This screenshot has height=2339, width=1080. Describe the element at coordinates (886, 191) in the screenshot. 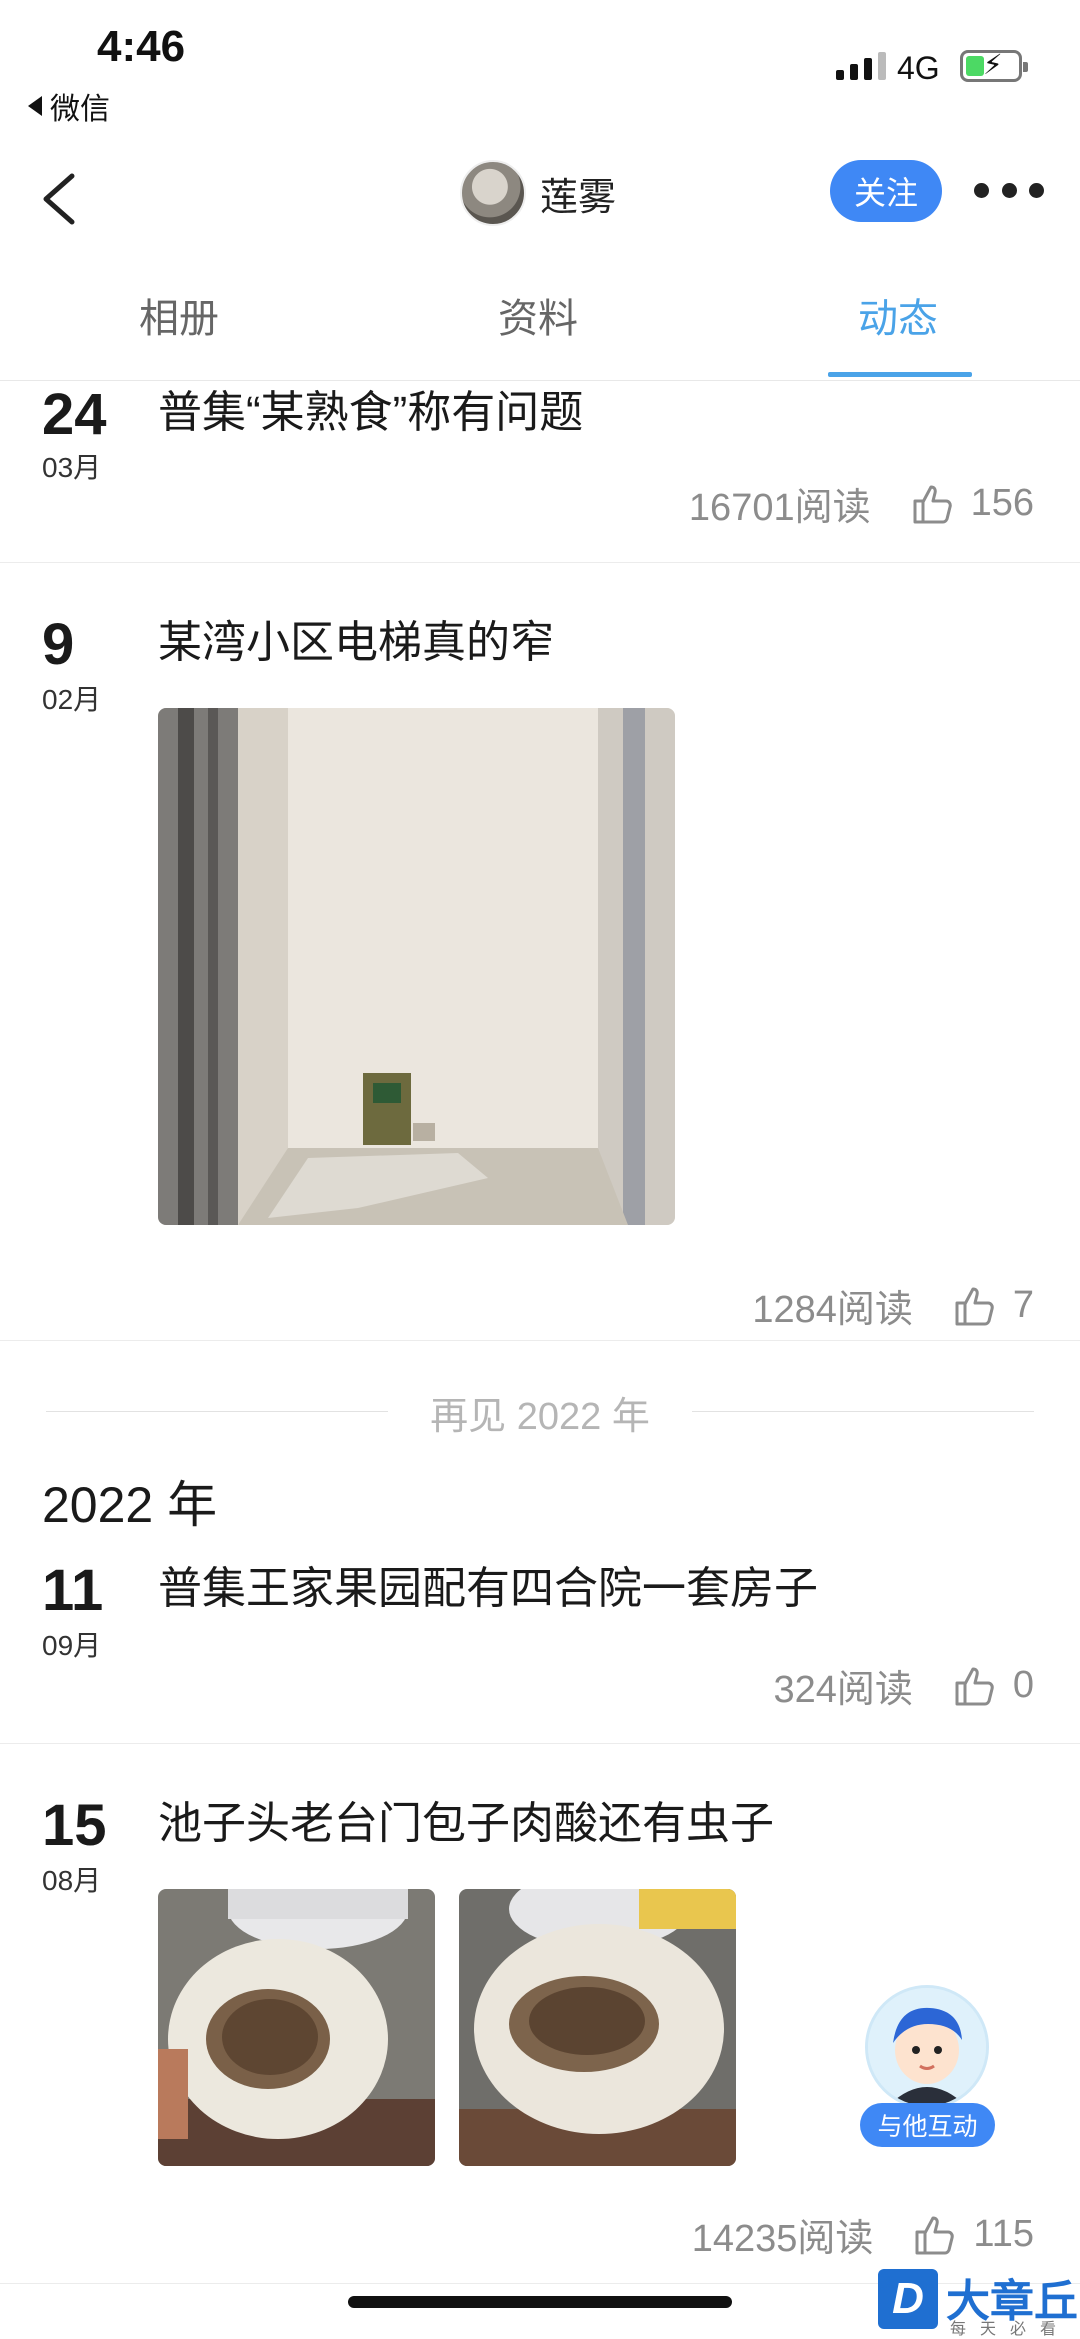

I see `follow-button: 关注` at that location.